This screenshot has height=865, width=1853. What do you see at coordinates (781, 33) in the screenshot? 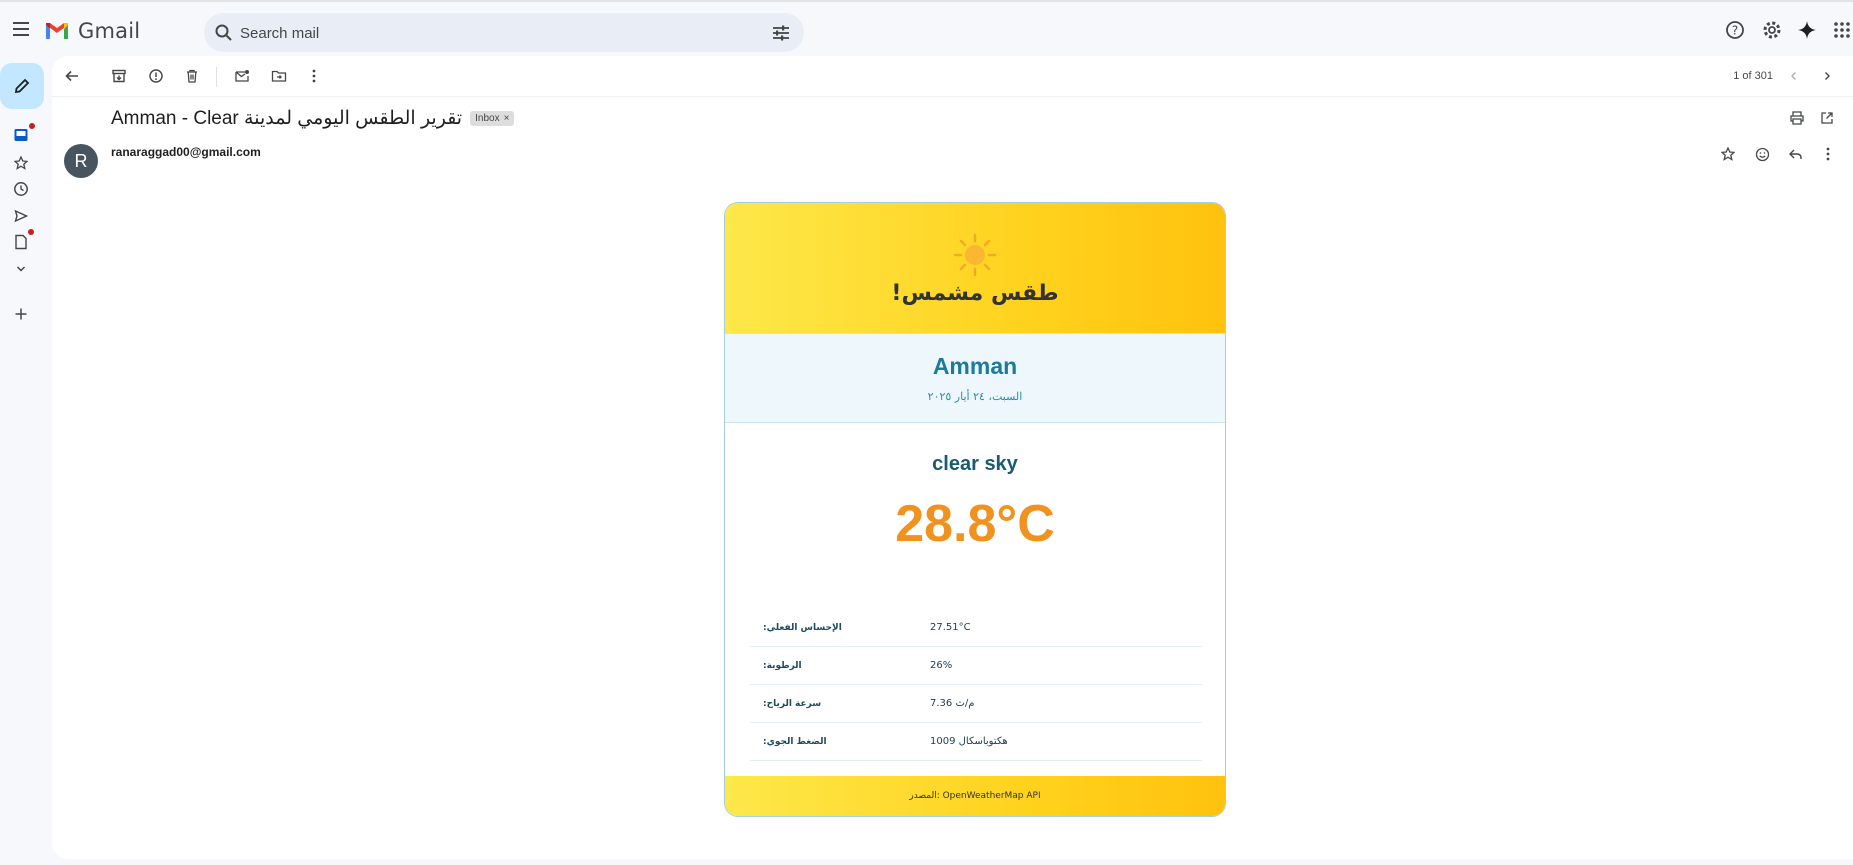
I see `search-options-icon` at bounding box center [781, 33].